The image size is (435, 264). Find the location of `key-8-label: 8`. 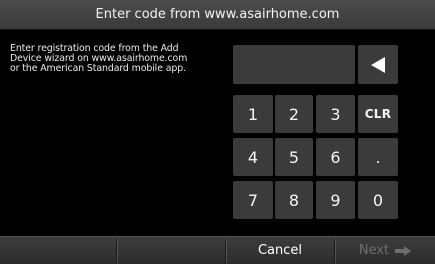

key-8-label: 8 is located at coordinates (294, 200).